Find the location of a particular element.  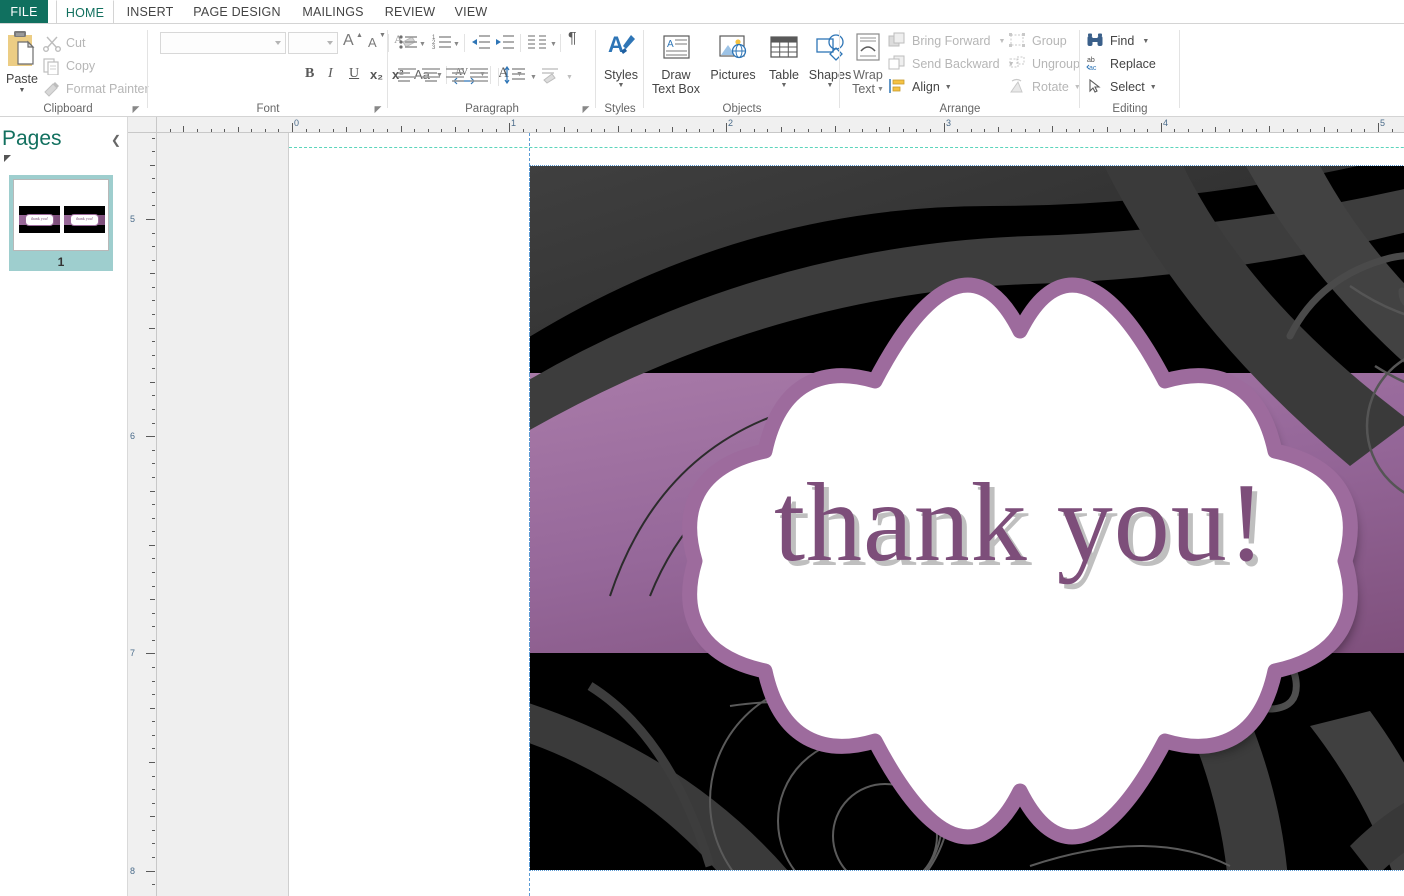

styles-button: A Styles ▼ is located at coordinates (621, 58).